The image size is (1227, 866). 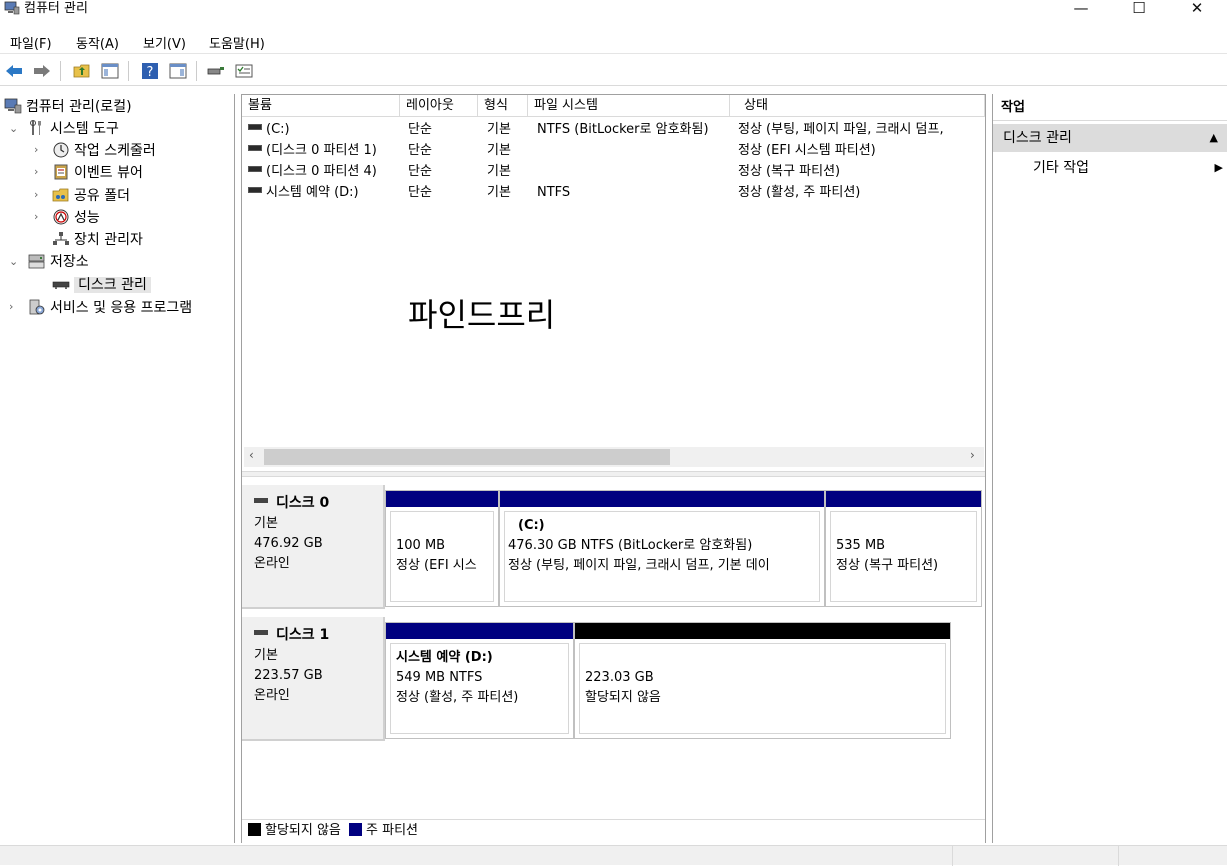 I want to click on tree-item-performance: 성능, so click(x=76, y=218).